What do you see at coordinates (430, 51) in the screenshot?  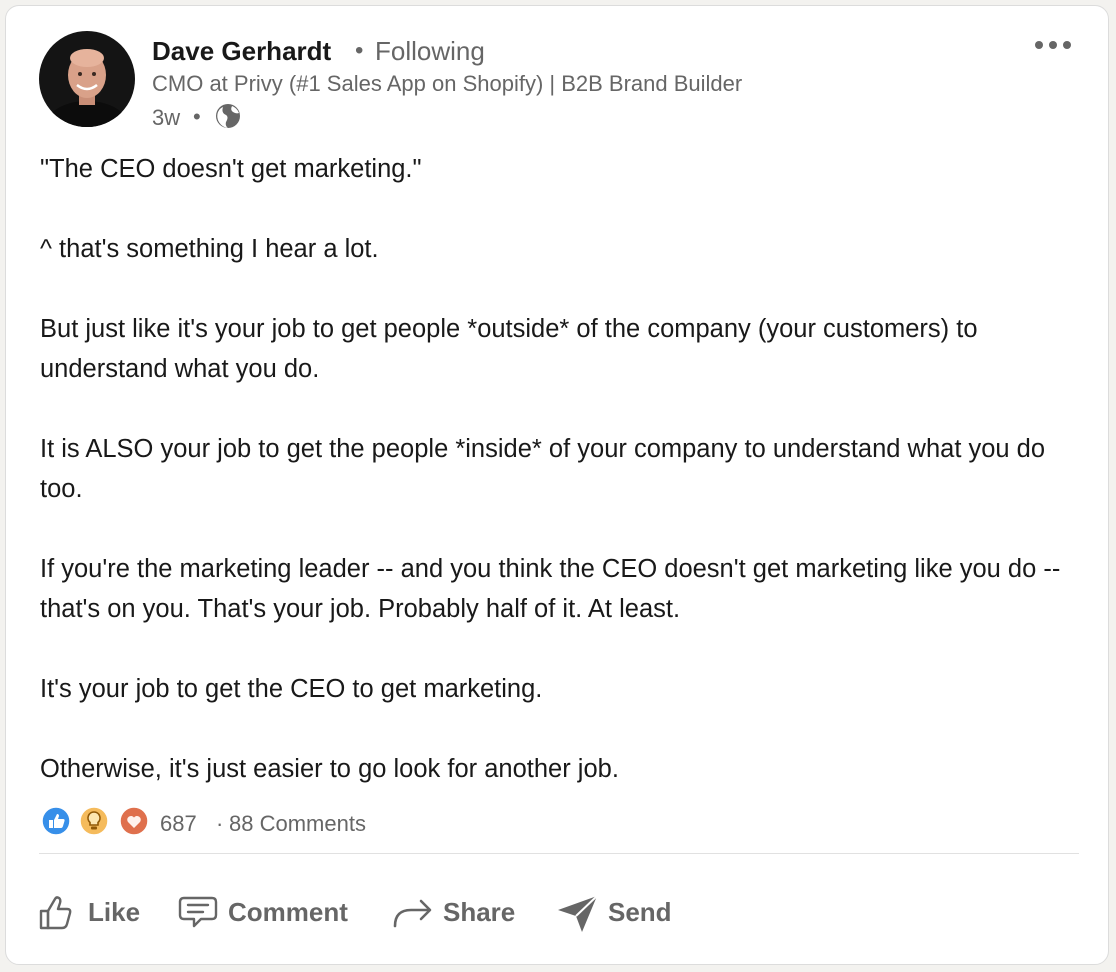 I see `follow-status: Following` at bounding box center [430, 51].